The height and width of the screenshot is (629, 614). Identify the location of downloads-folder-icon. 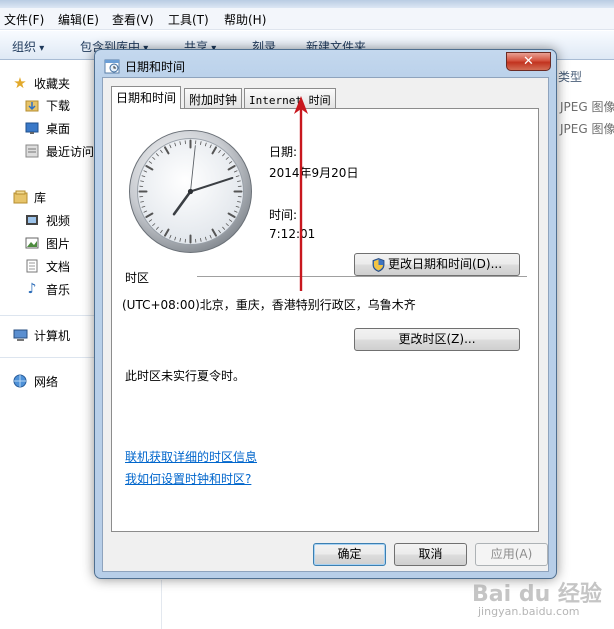
(32, 105).